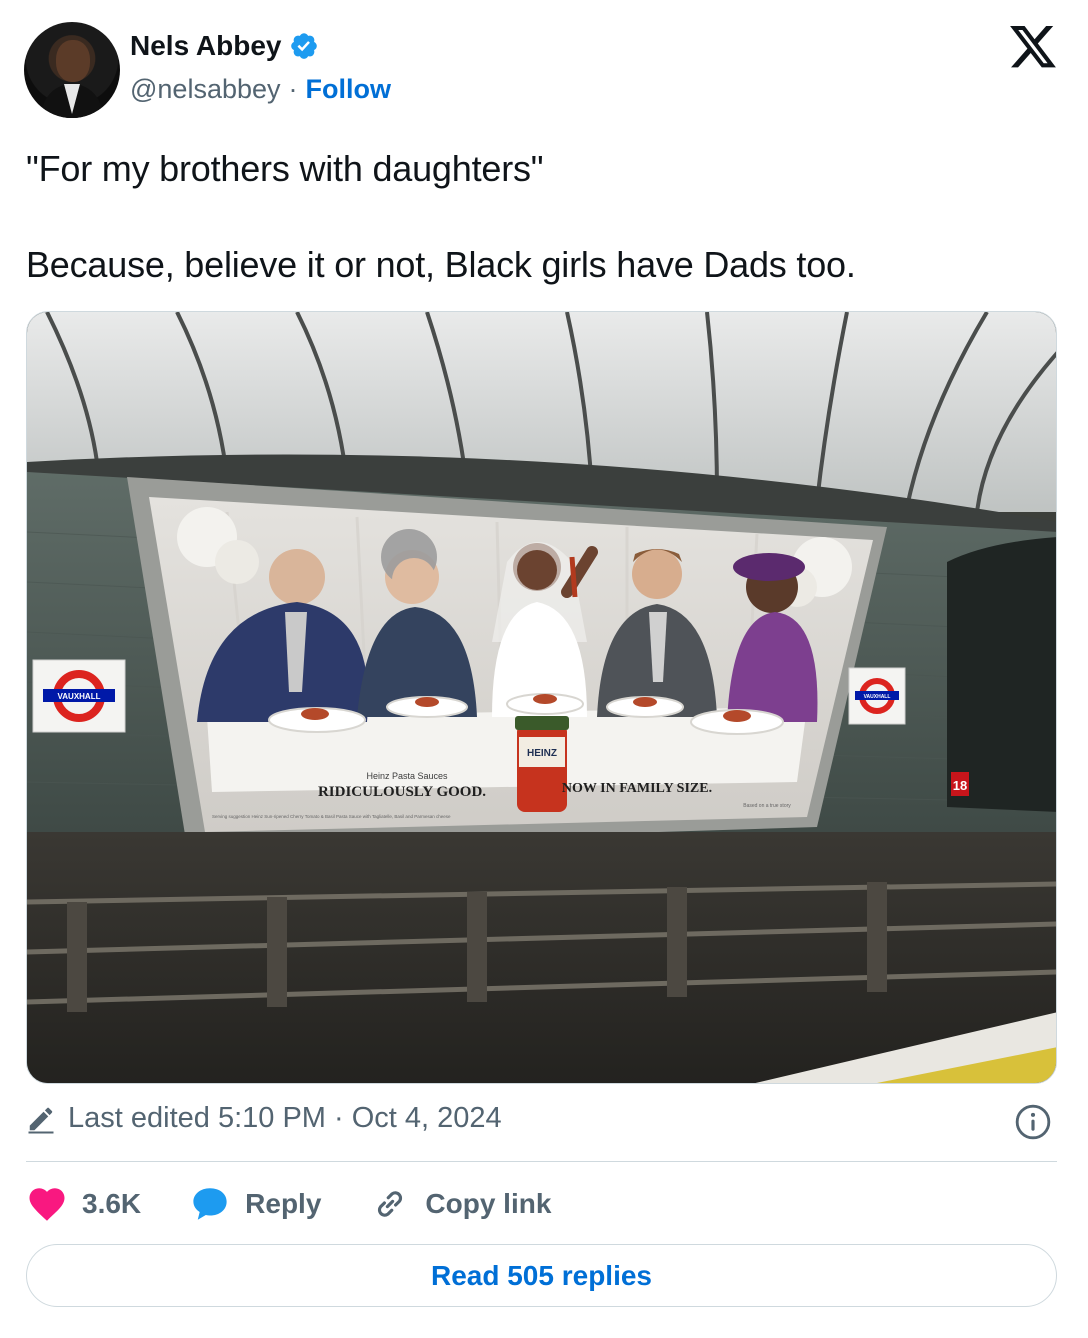 The image size is (1088, 1338). Describe the element at coordinates (41, 1120) in the screenshot. I see `pencil-icon` at that location.